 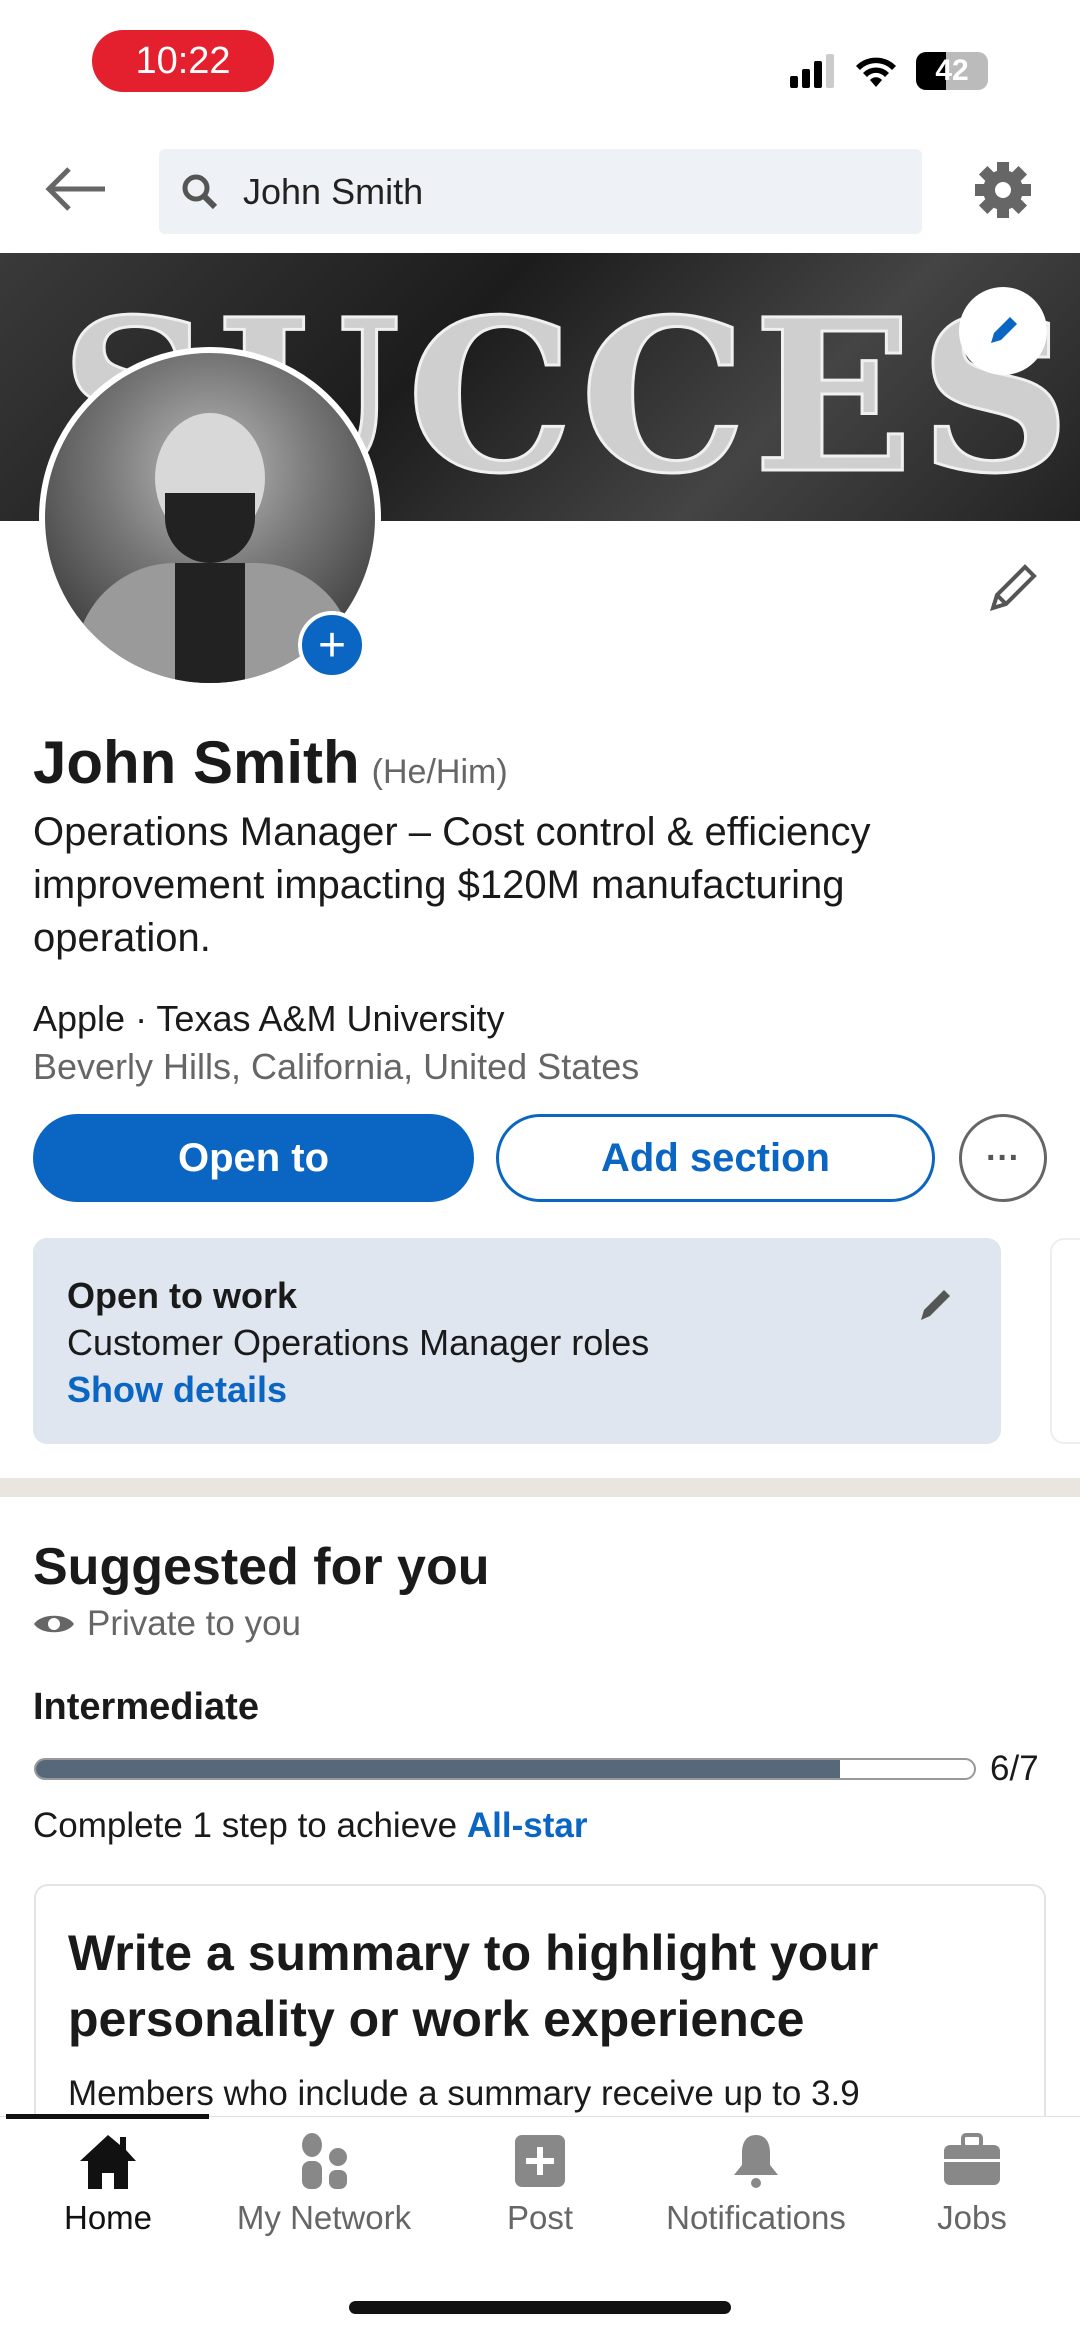 What do you see at coordinates (107, 2116) in the screenshot?
I see `active-tab-indicator` at bounding box center [107, 2116].